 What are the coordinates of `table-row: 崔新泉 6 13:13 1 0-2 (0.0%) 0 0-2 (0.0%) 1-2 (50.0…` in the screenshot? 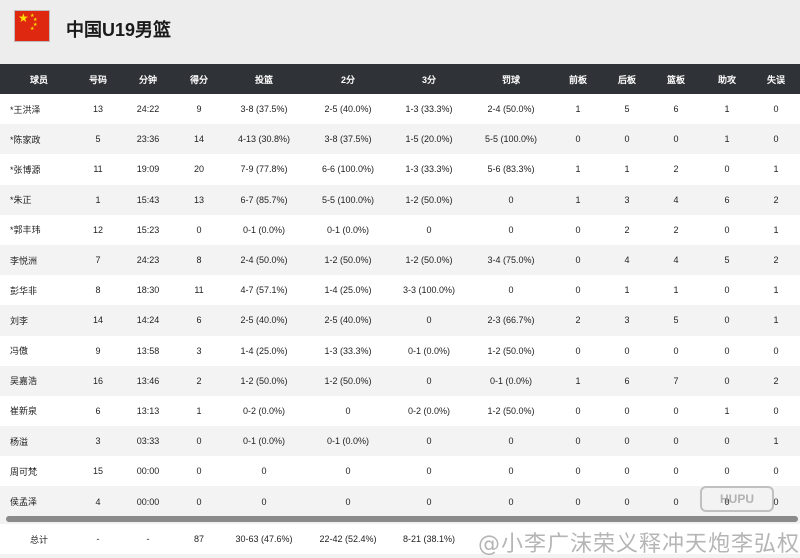 It's located at (400, 411).